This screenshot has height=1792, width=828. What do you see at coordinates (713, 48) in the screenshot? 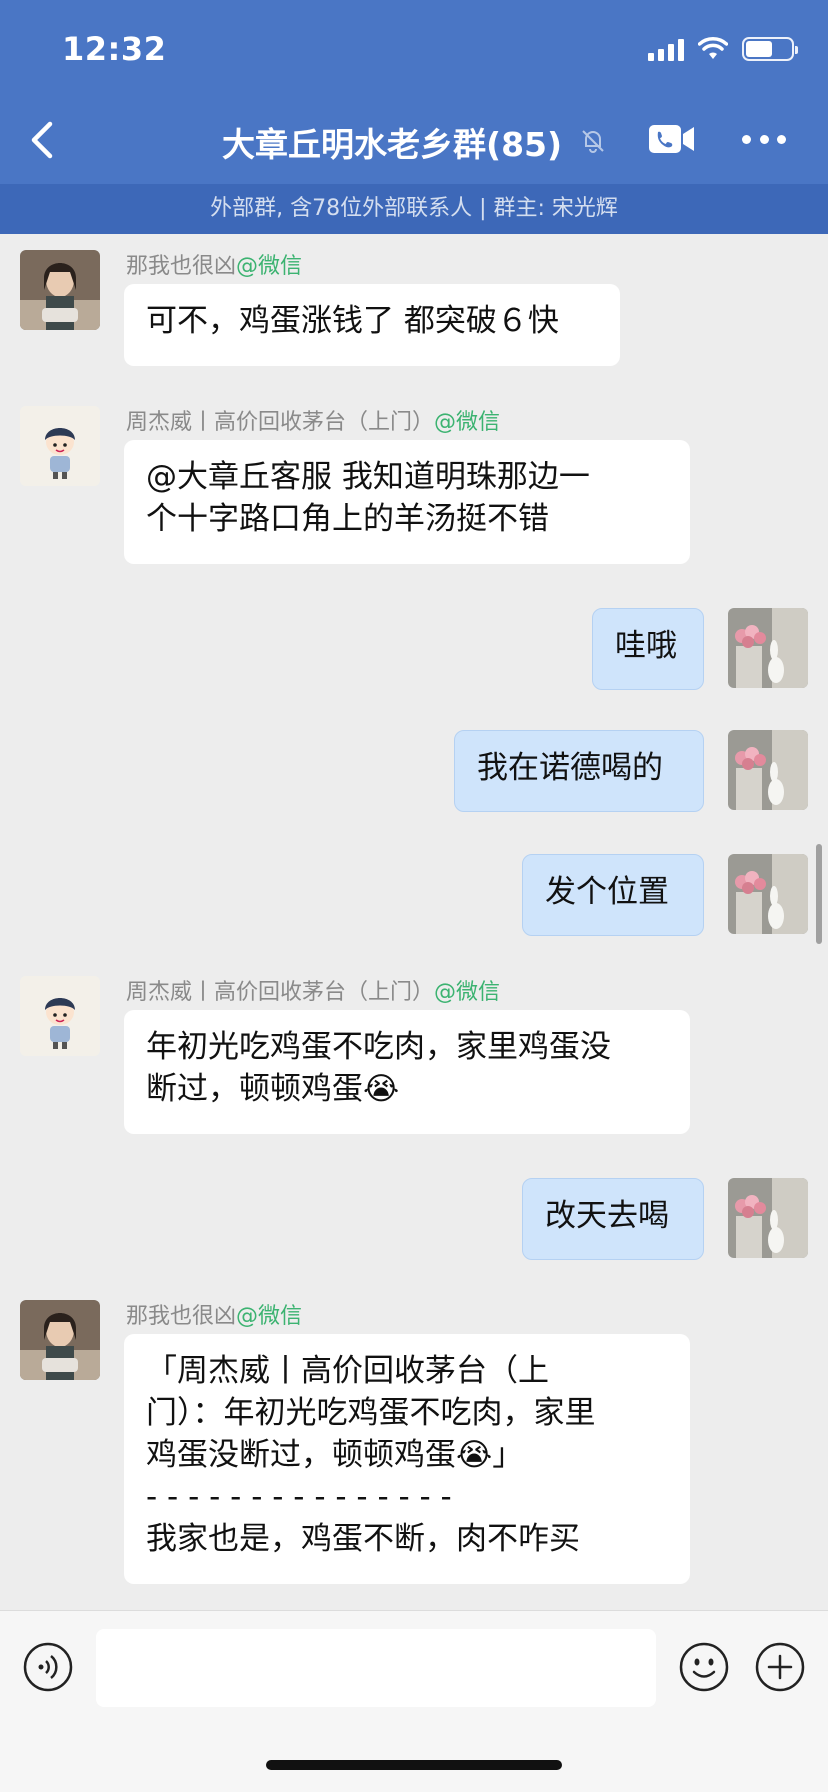
I see `wifi-icon` at bounding box center [713, 48].